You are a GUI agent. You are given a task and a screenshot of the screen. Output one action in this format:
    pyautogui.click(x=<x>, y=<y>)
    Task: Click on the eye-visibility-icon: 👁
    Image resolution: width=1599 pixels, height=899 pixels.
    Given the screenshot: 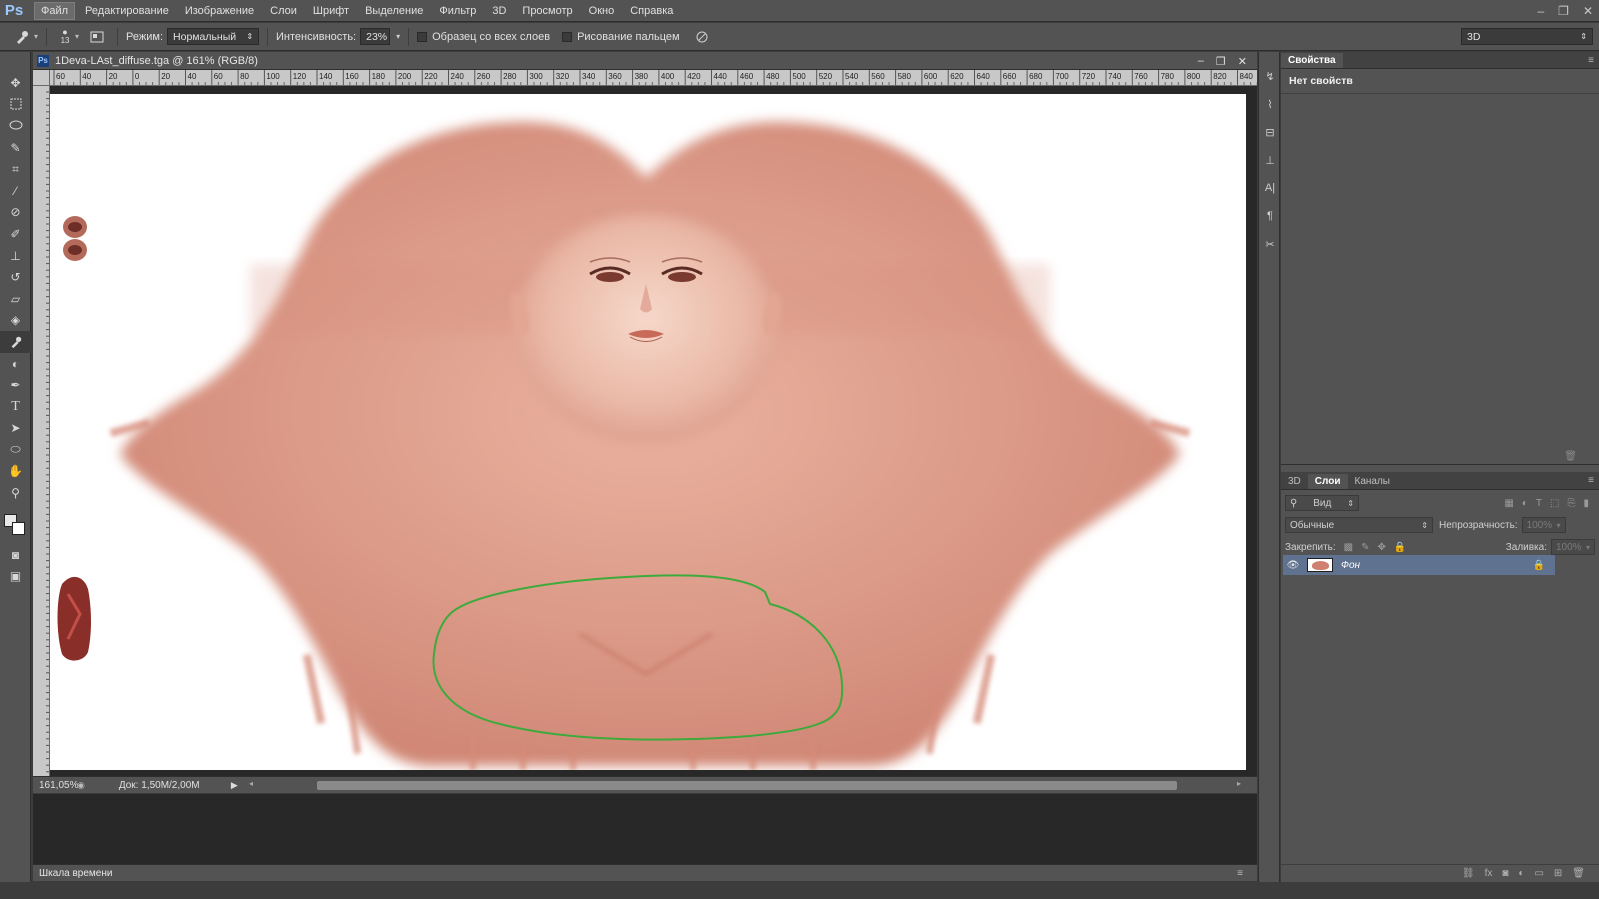 What is the action you would take?
    pyautogui.click(x=1293, y=565)
    